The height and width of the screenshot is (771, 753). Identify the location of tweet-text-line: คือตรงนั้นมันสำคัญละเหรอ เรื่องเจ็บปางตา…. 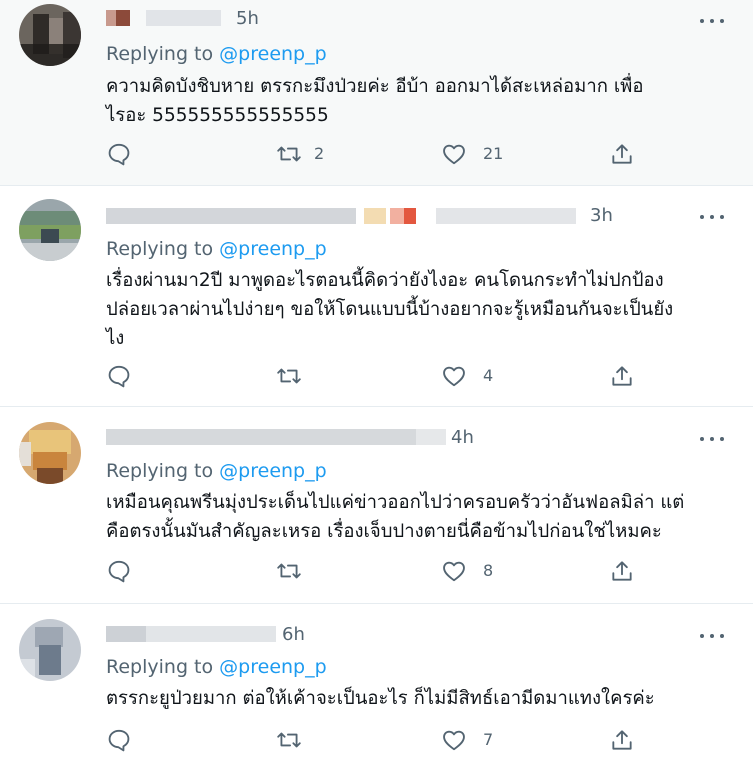
(384, 531).